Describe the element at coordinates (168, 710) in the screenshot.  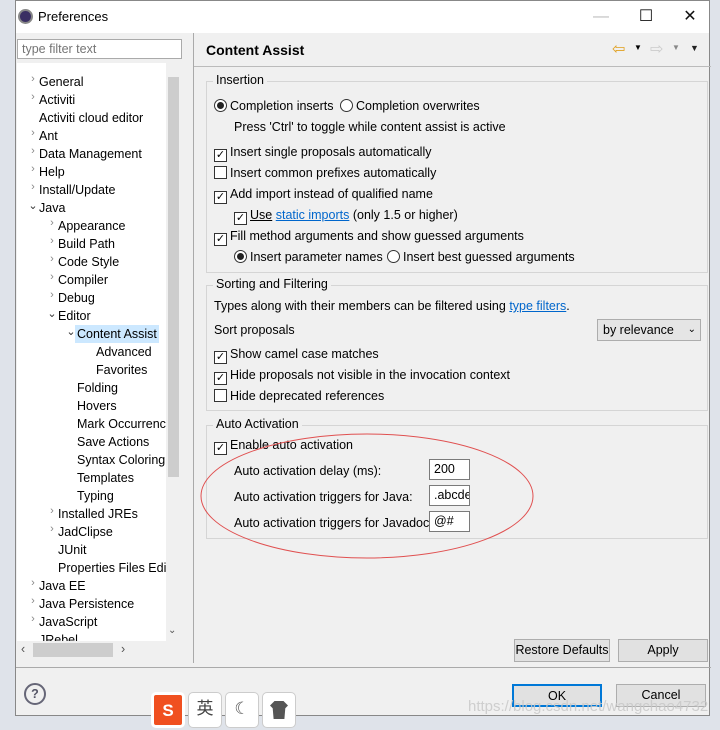
I see `sogou-icon: S` at that location.